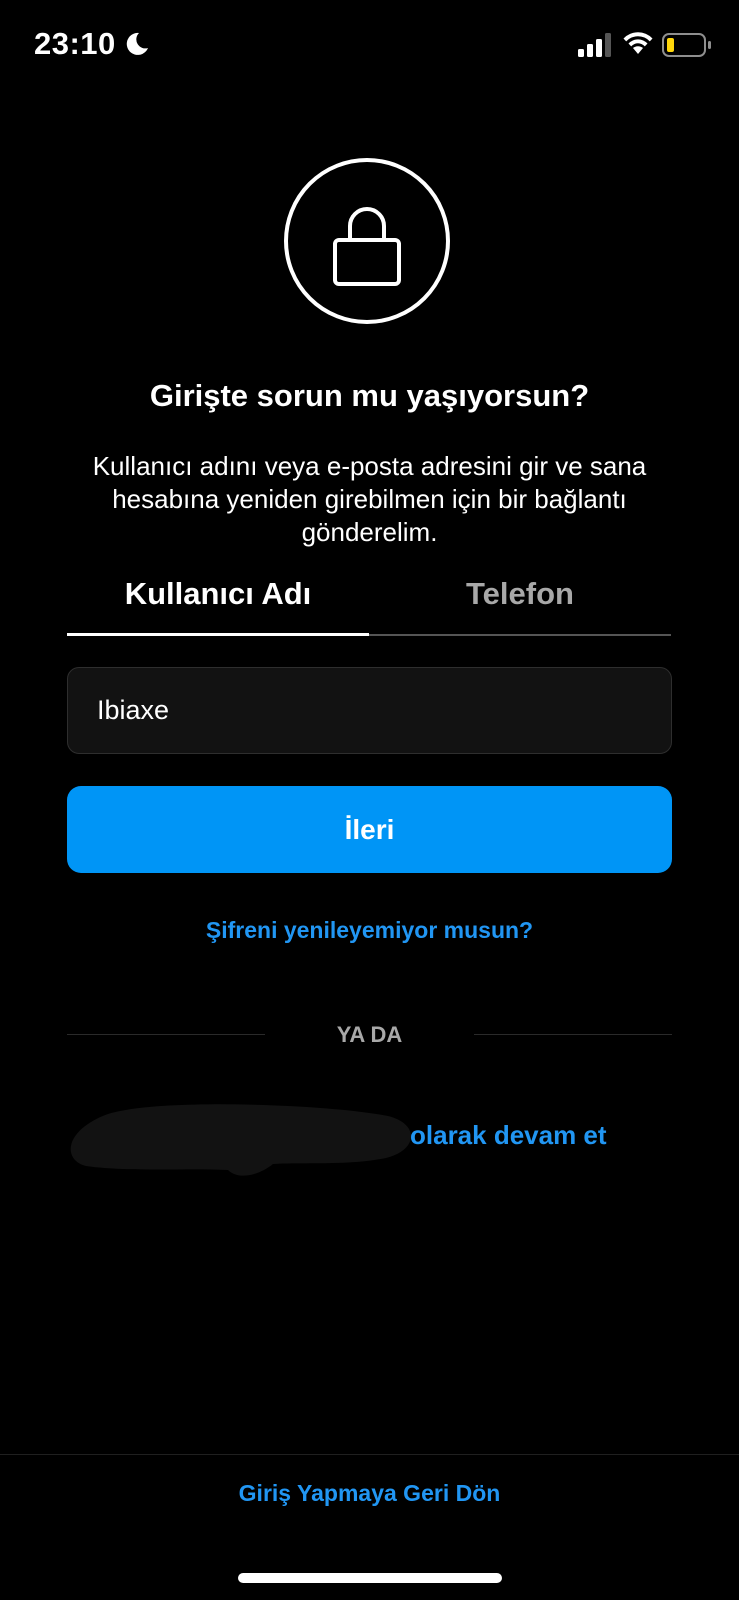 The image size is (739, 1600). Describe the element at coordinates (508, 1135) in the screenshot. I see `continue-as-label: olarak devam et` at that location.